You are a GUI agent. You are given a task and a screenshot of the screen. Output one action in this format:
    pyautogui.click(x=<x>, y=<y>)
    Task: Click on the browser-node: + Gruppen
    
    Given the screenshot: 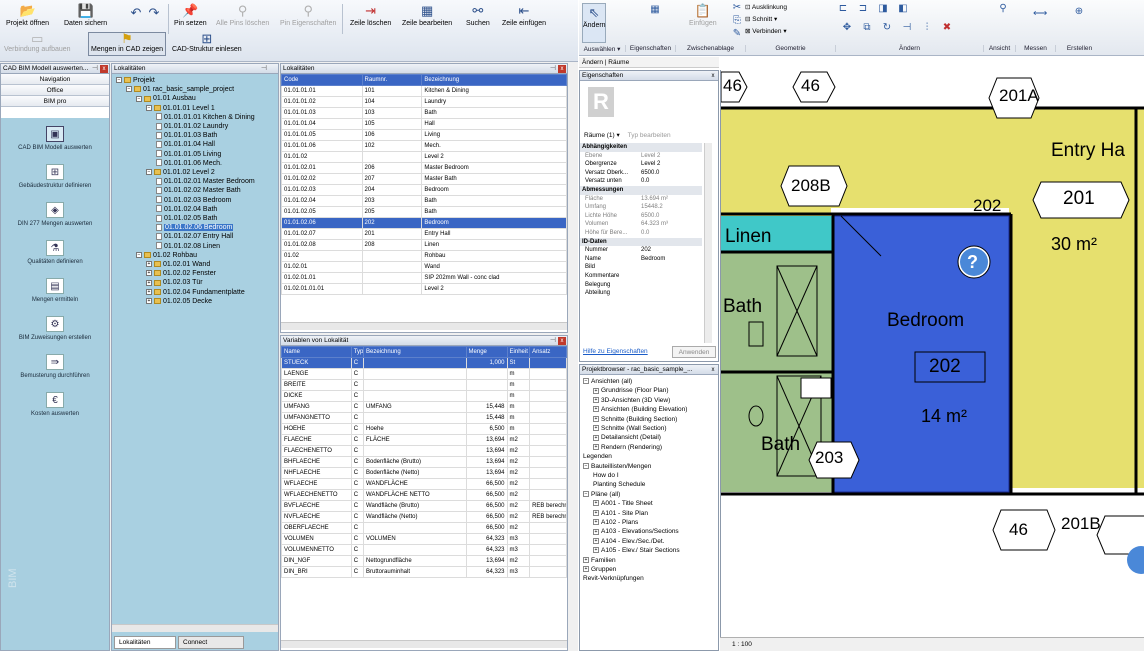 What is the action you would take?
    pyautogui.click(x=599, y=570)
    